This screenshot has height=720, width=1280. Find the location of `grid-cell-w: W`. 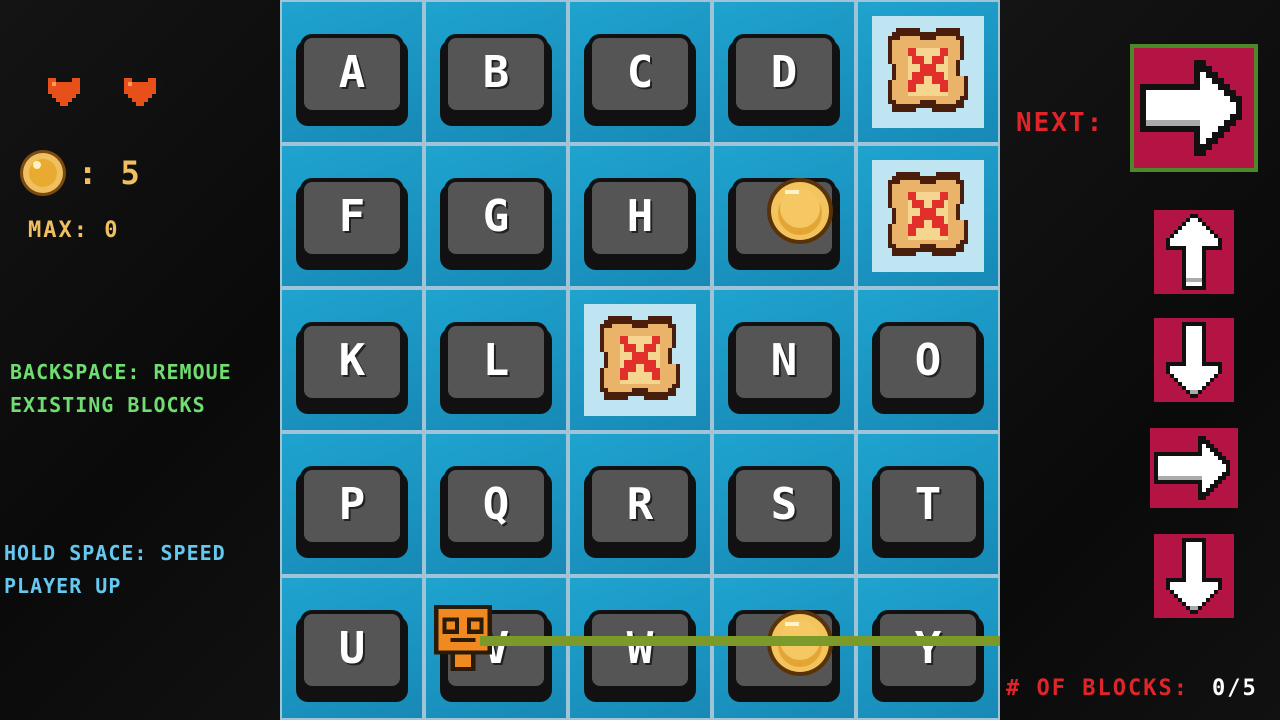

grid-cell-w: W is located at coordinates (640, 648).